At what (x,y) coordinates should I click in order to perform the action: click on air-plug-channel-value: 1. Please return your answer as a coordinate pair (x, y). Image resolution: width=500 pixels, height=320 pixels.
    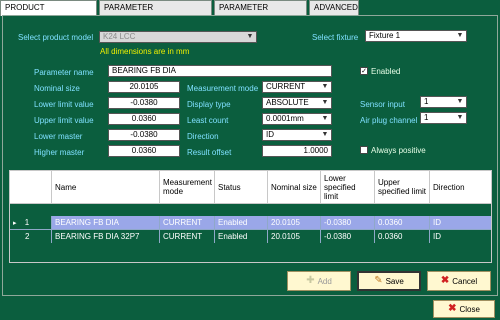
    Looking at the image, I should click on (426, 117).